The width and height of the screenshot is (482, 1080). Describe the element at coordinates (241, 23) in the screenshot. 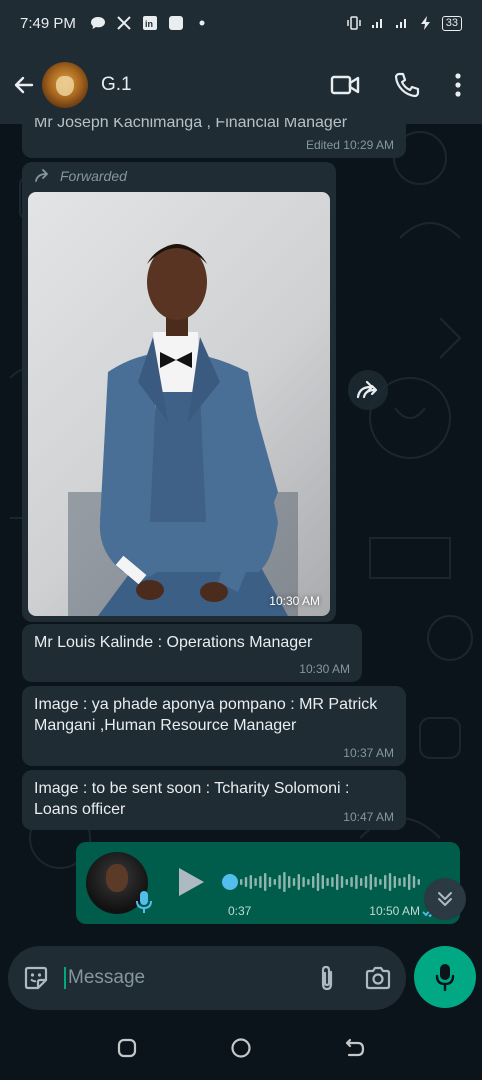

I see `status-bar: 7:49 PM in 33` at that location.